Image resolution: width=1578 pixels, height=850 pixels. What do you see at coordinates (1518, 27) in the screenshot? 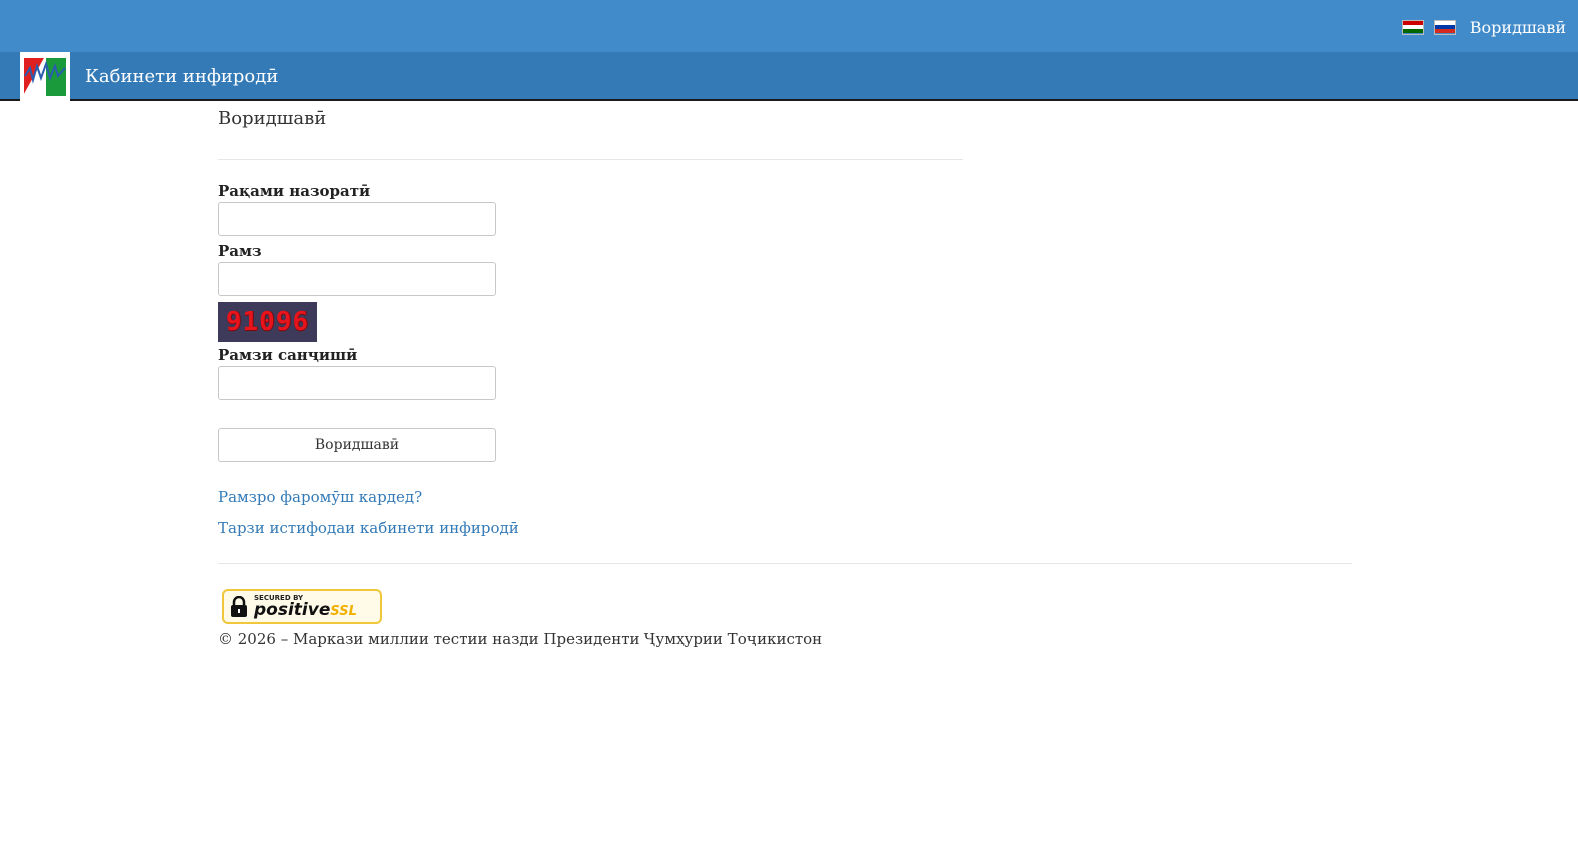
I see `signin-link: Воридшавӣ` at bounding box center [1518, 27].